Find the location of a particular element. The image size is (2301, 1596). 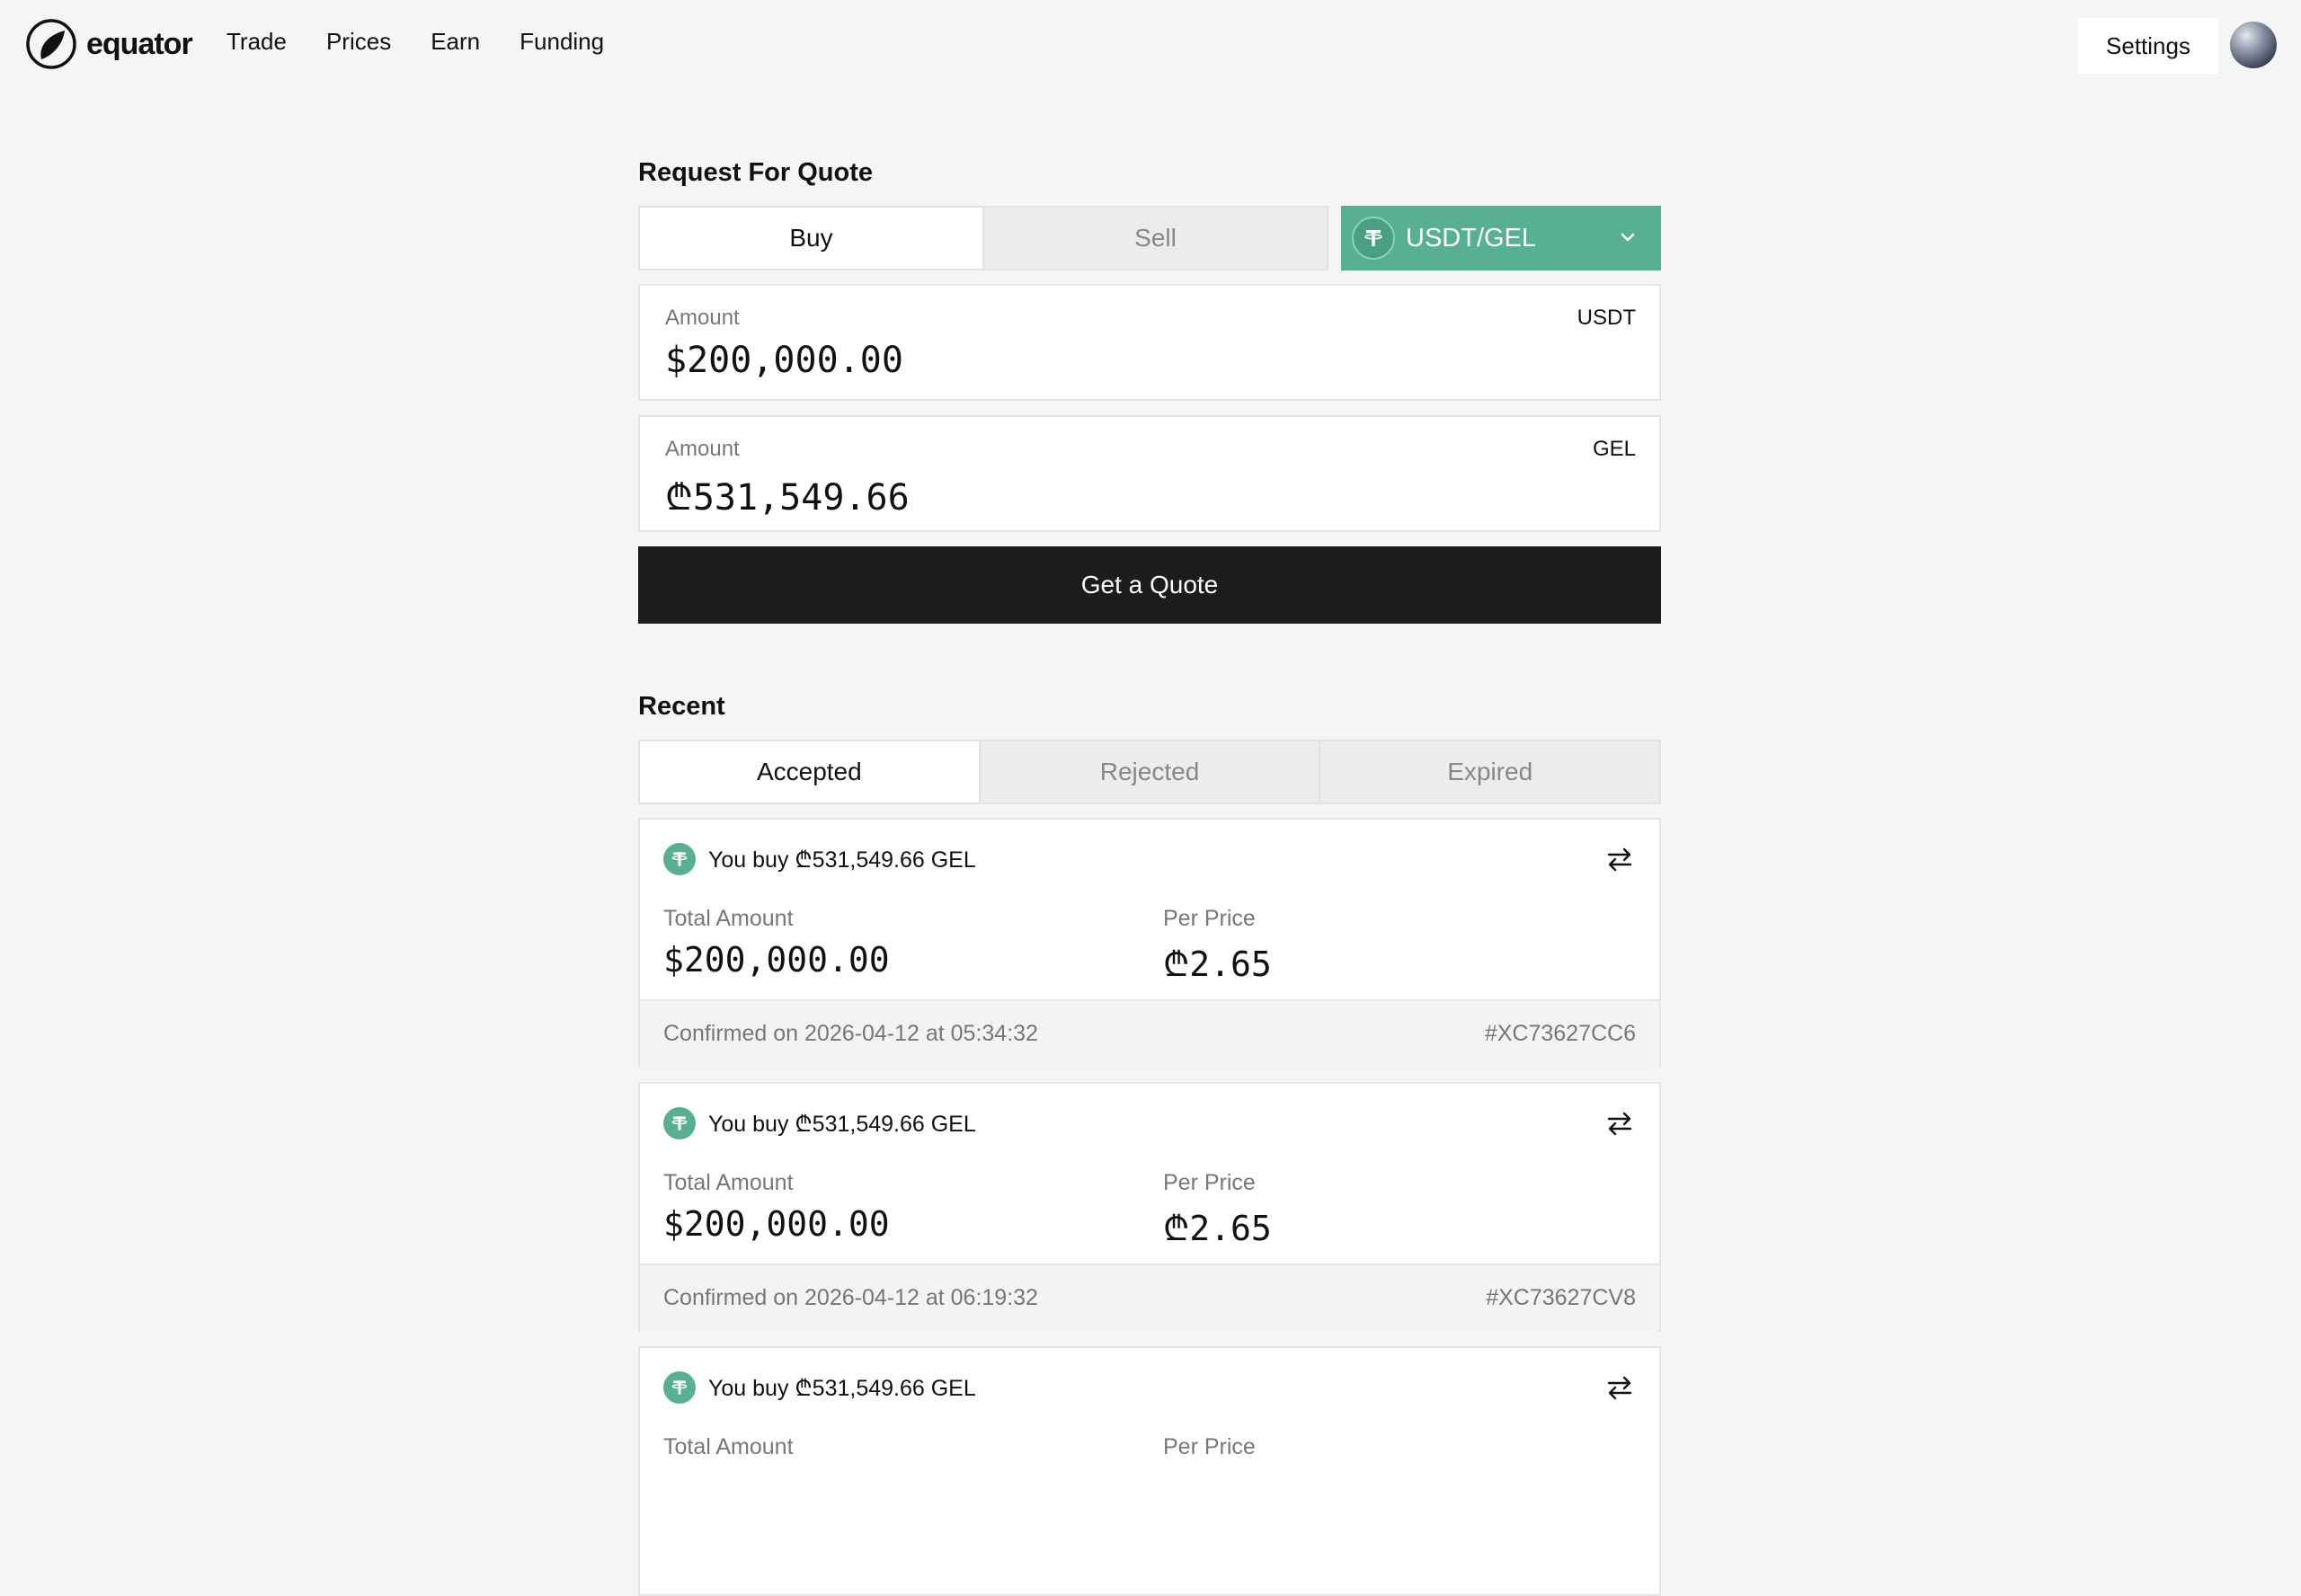

amount-gel-value: ₾531,549.66 is located at coordinates (1069, 495).